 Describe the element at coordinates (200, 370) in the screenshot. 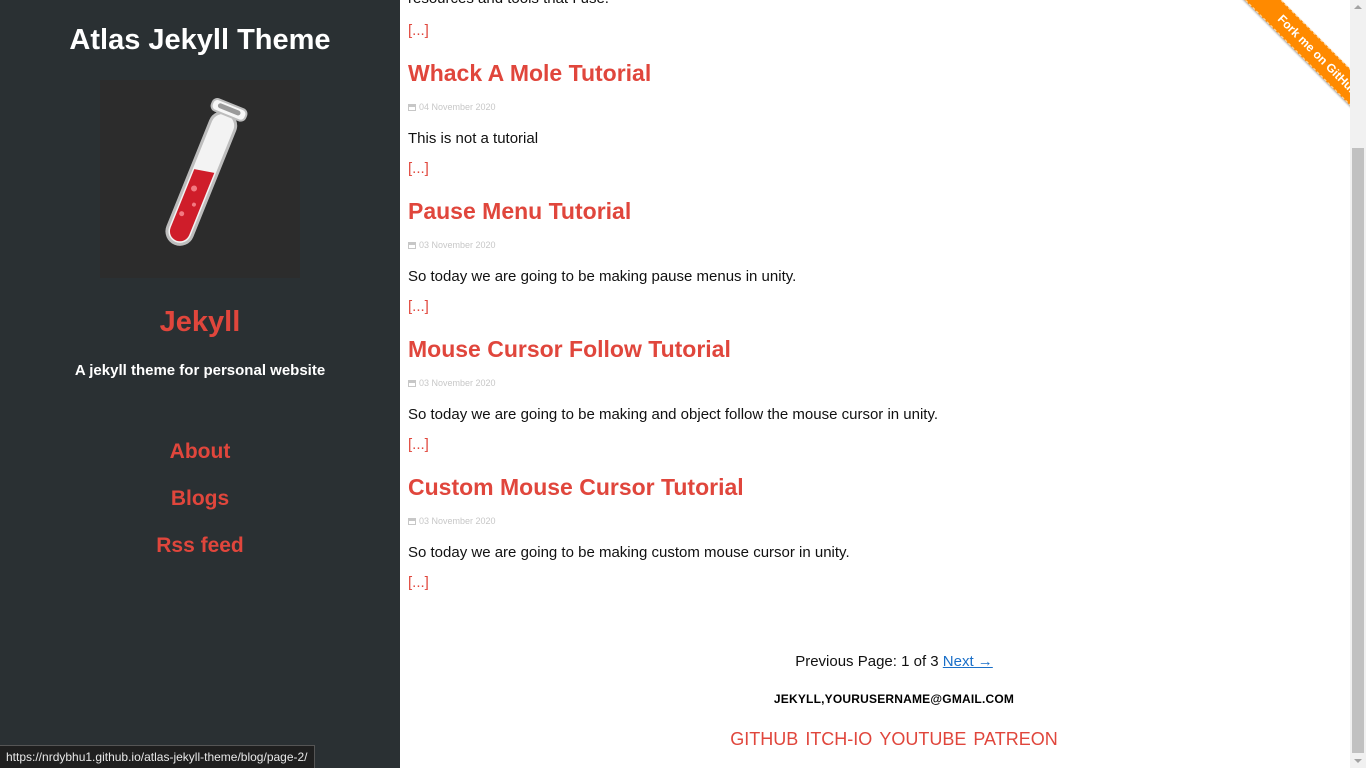

I see `tagline: A jekyll theme for personal website` at that location.